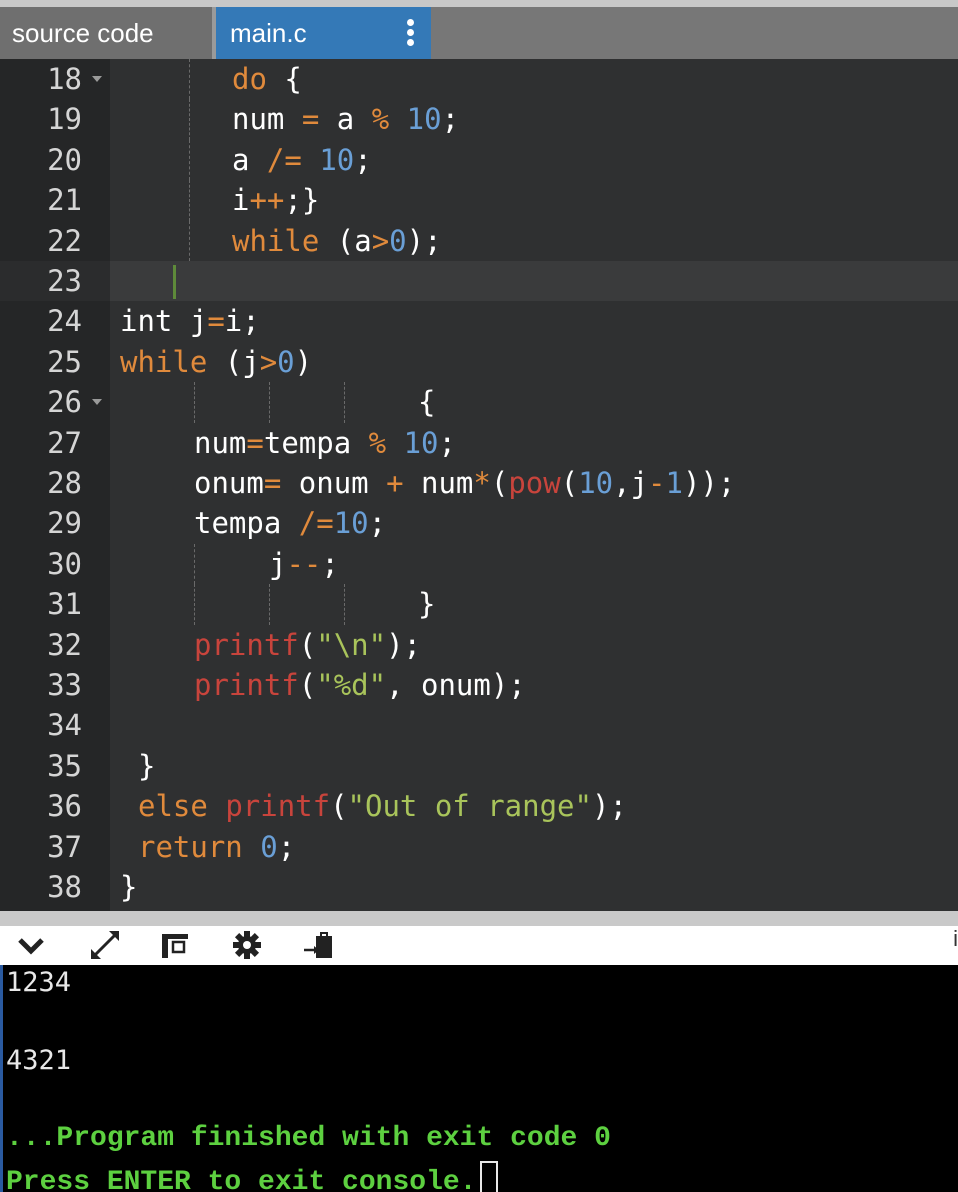  I want to click on line-number: 25, so click(64, 361).